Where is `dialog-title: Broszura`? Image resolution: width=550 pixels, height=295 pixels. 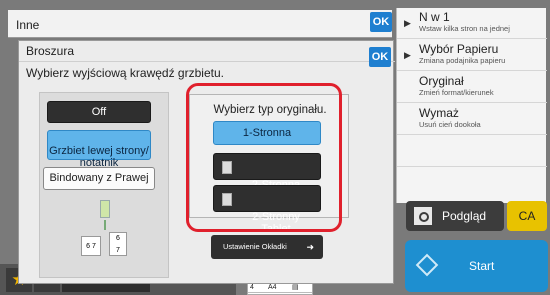
dialog-title: Broszura is located at coordinates (50, 51).